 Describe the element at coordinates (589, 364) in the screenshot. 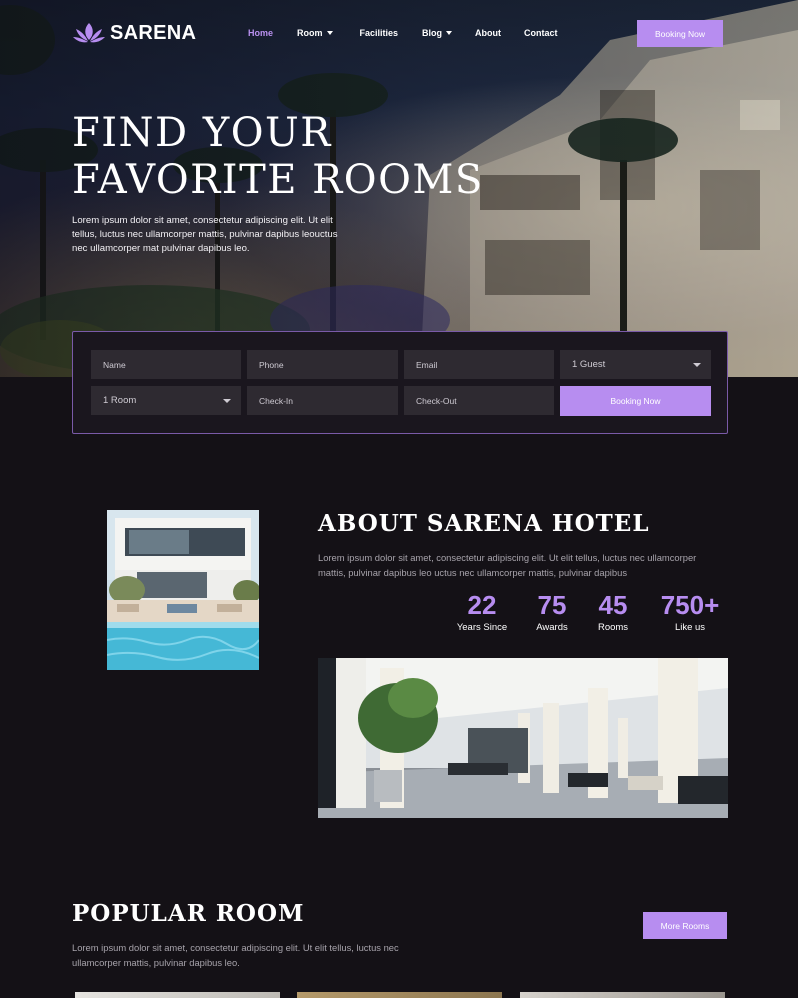

I see `guest-select-value: 1 Guest` at that location.